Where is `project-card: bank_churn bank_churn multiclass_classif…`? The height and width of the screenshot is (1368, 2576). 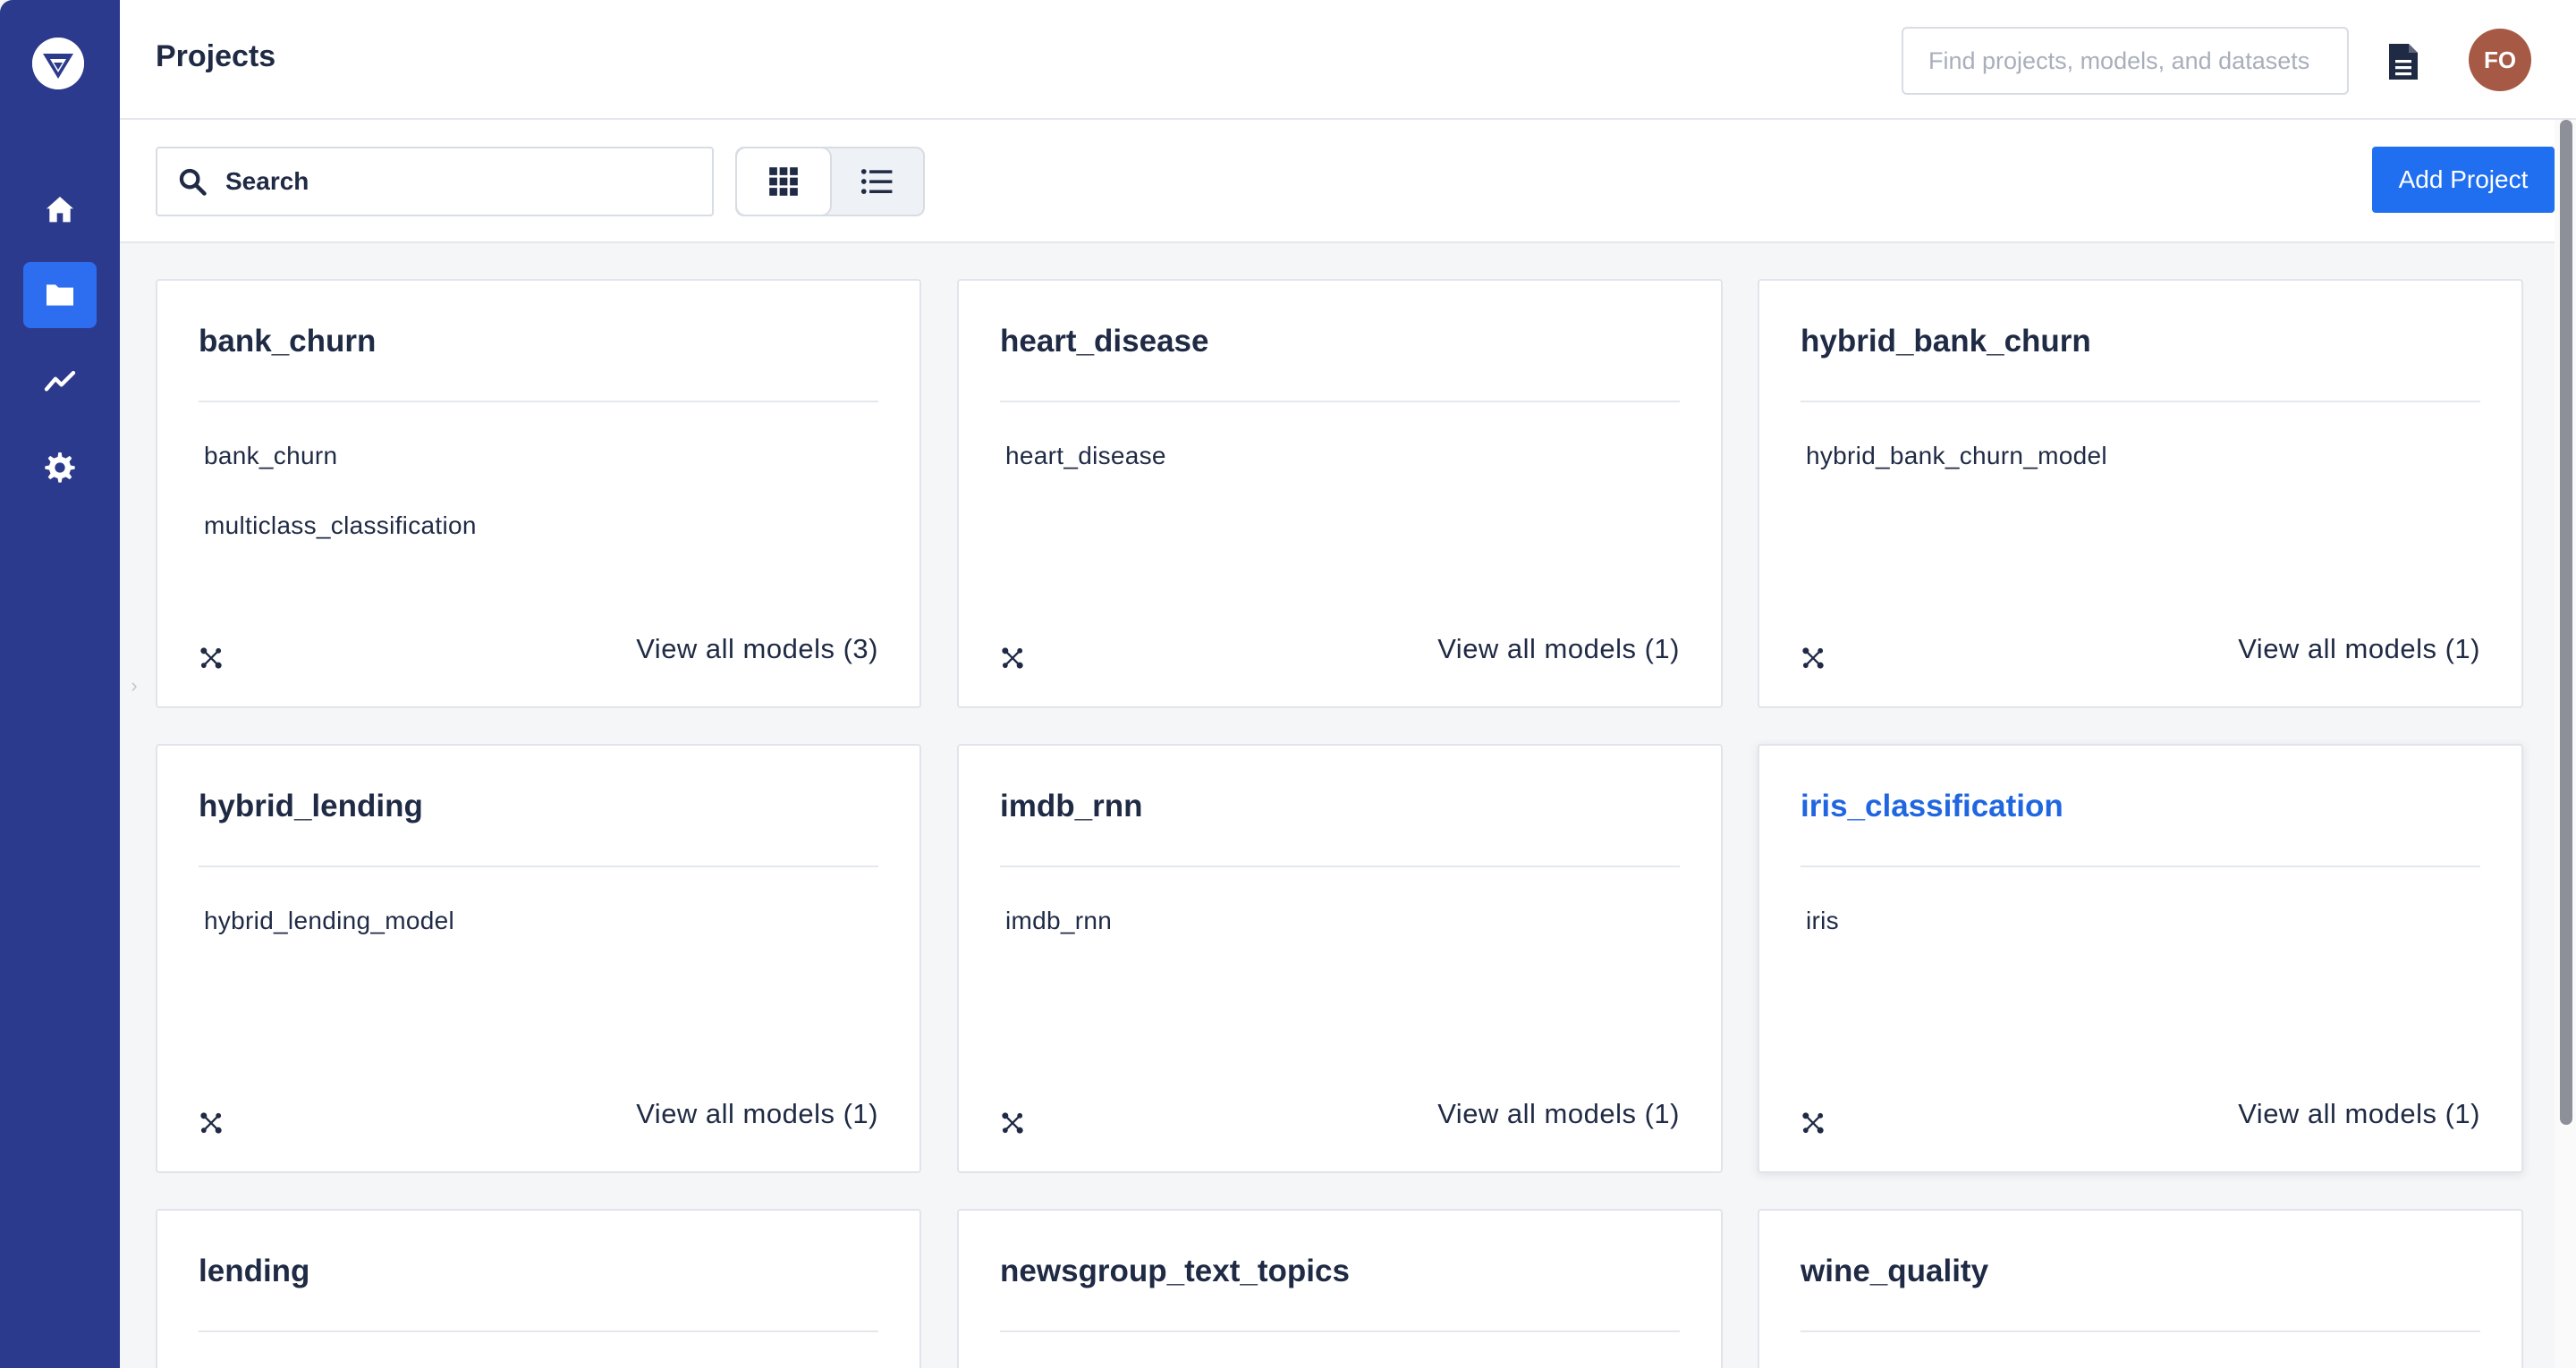 project-card: bank_churn bank_churn multiclass_classif… is located at coordinates (538, 494).